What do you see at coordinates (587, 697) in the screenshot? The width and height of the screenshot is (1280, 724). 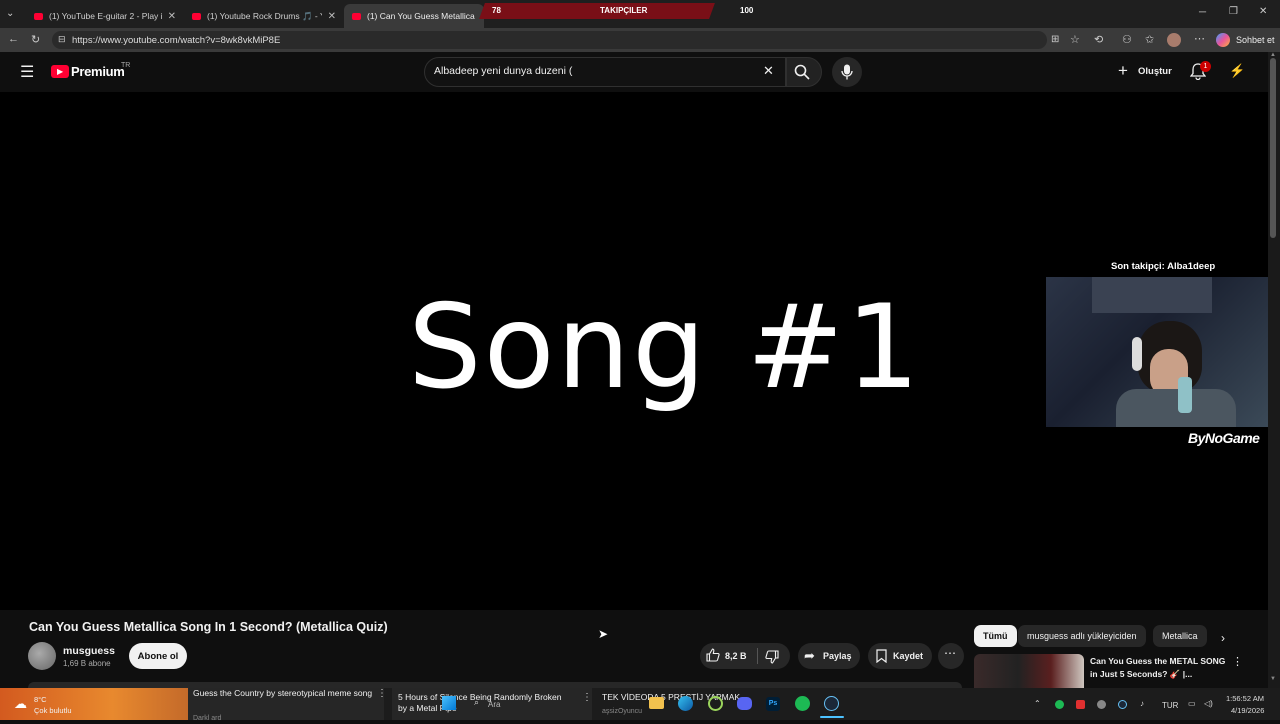 I see `notification-2-menu-icon: ⋮` at bounding box center [587, 697].